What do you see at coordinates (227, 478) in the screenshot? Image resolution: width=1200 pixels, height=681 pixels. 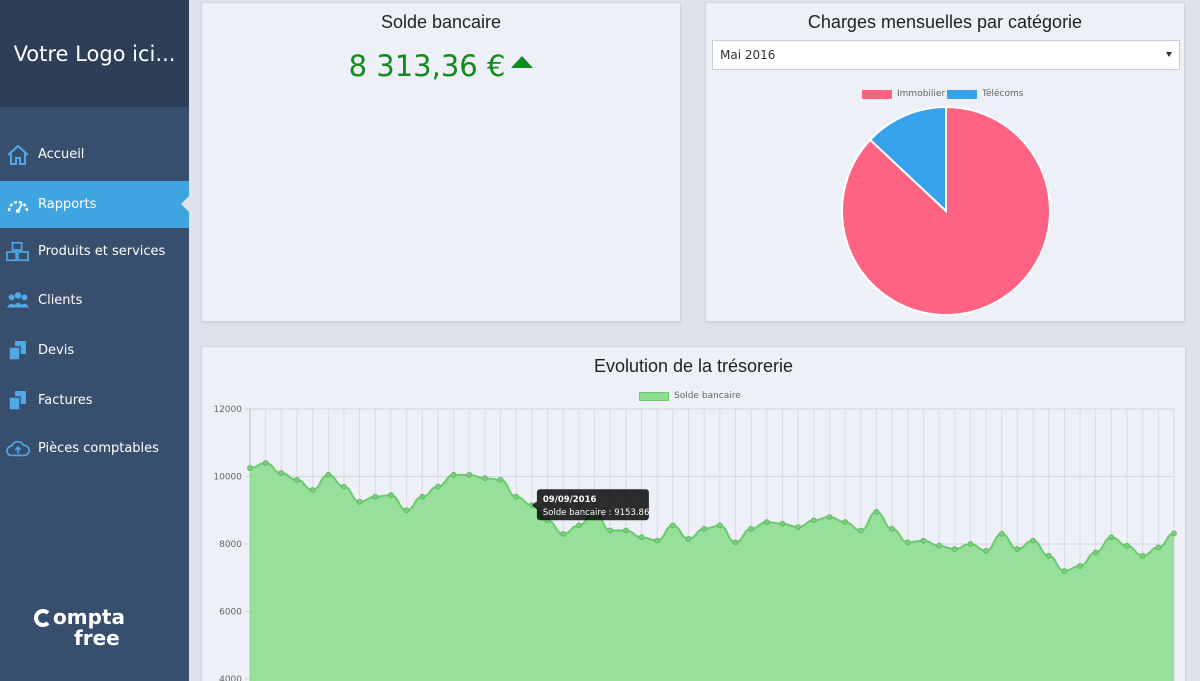 I see `y-tick-label: 10000` at bounding box center [227, 478].